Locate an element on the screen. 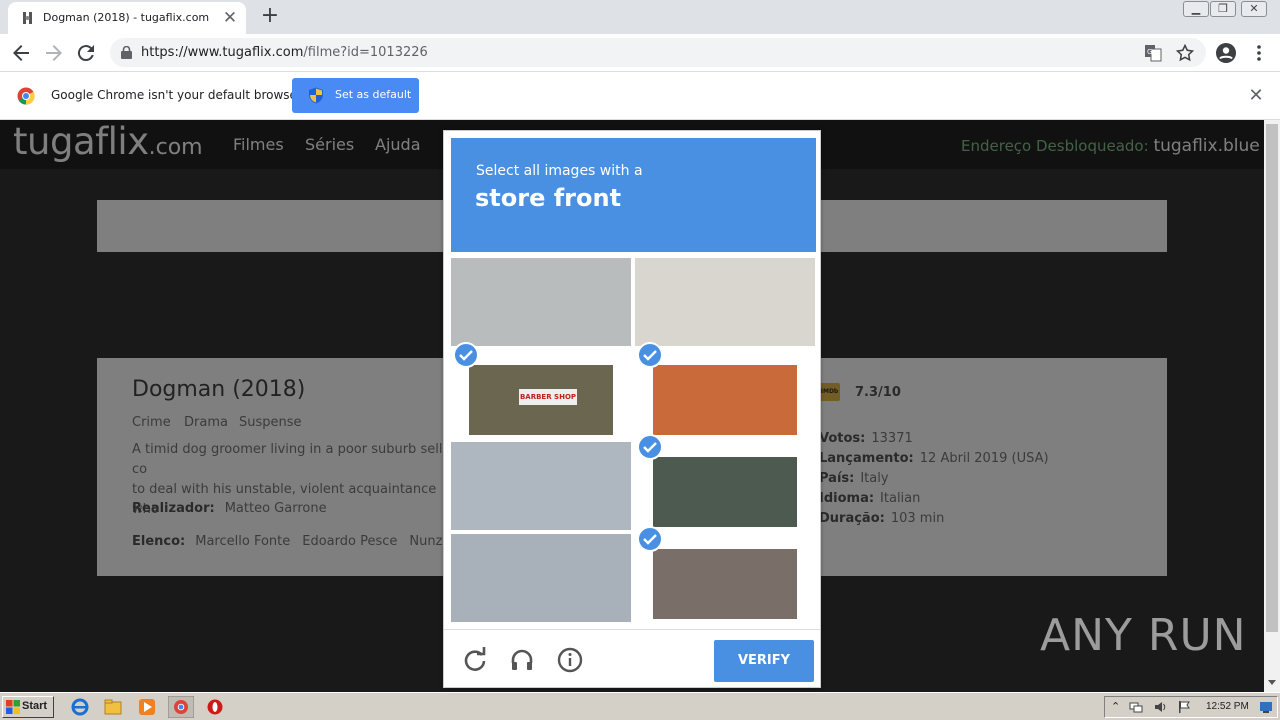 This screenshot has width=1280, height=720. infobar-message: Google Chrome isn't your default browser is located at coordinates (176, 95).